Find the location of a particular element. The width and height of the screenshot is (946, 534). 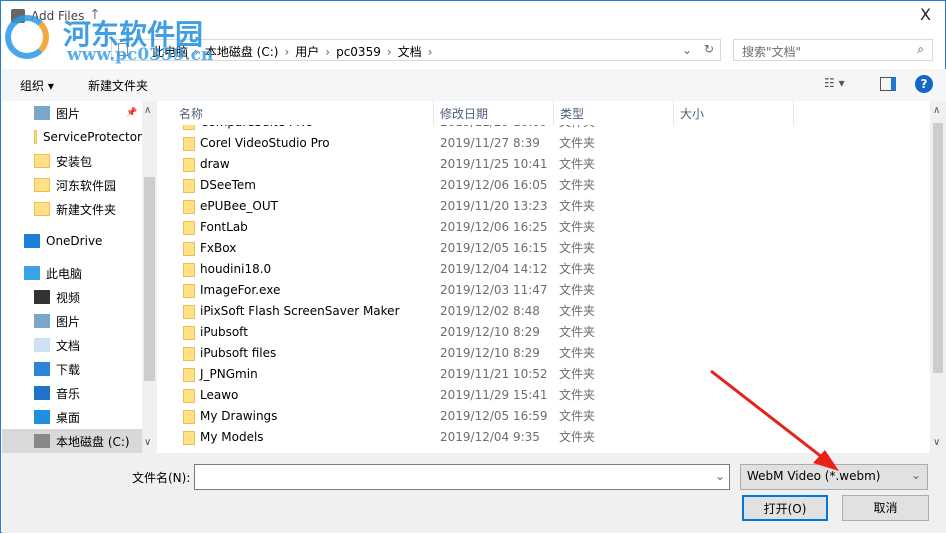

file-name: J_PNGmin is located at coordinates (229, 374).